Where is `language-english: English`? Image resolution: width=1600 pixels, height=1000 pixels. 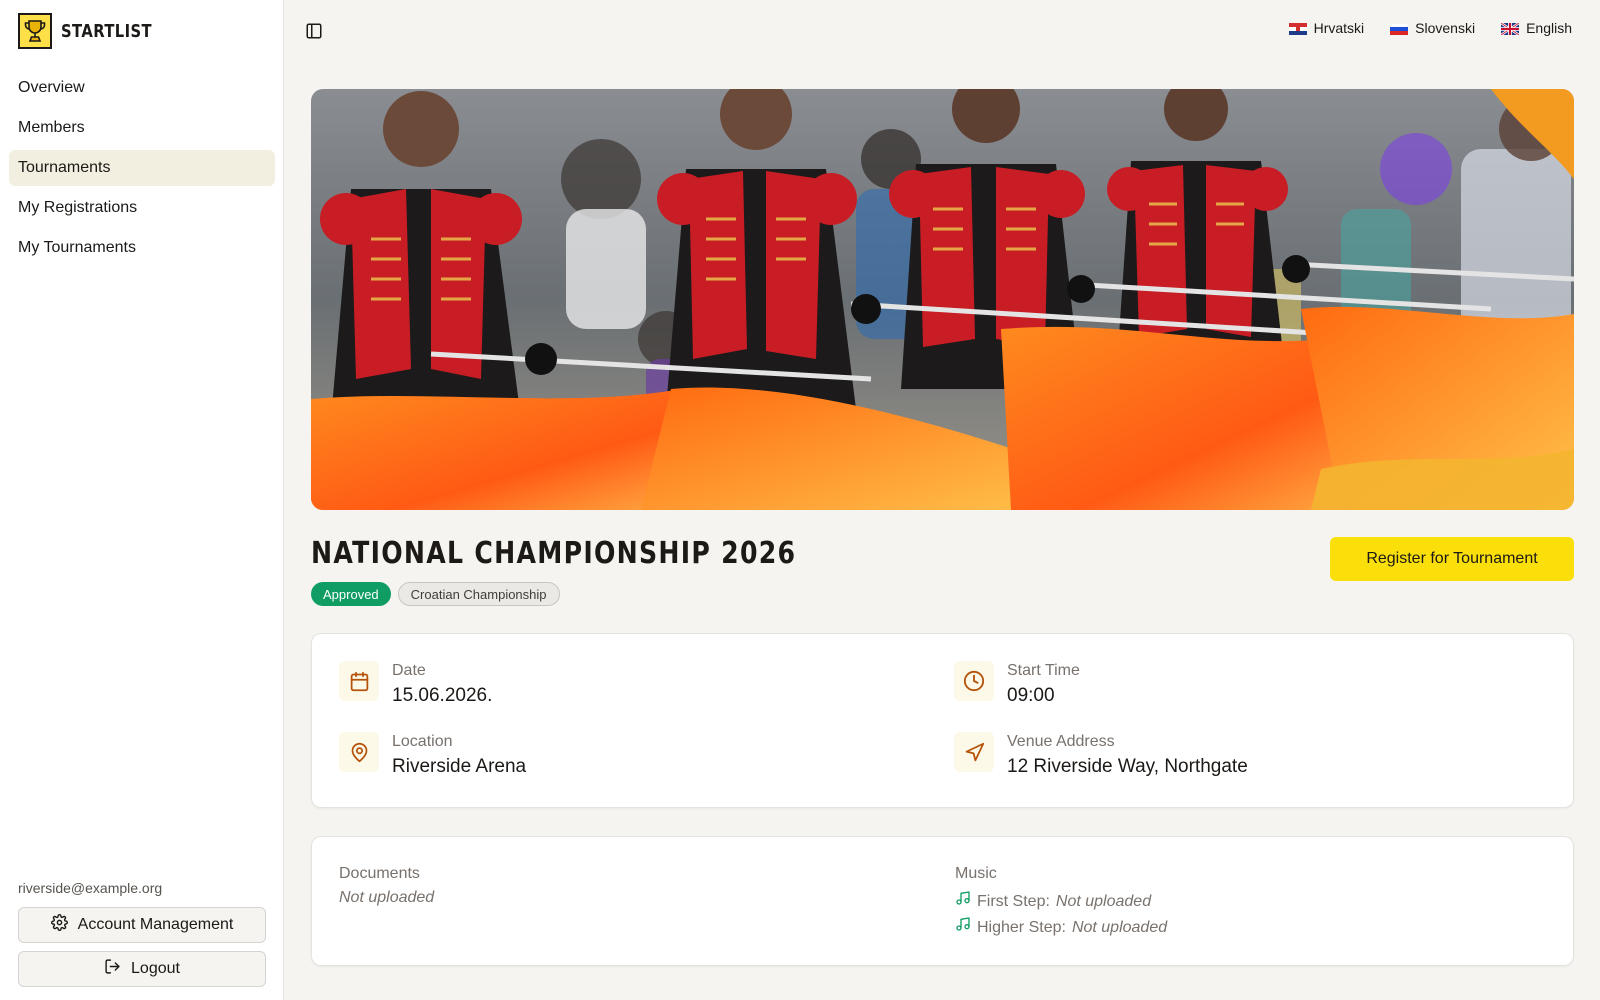
language-english: English is located at coordinates (1536, 28).